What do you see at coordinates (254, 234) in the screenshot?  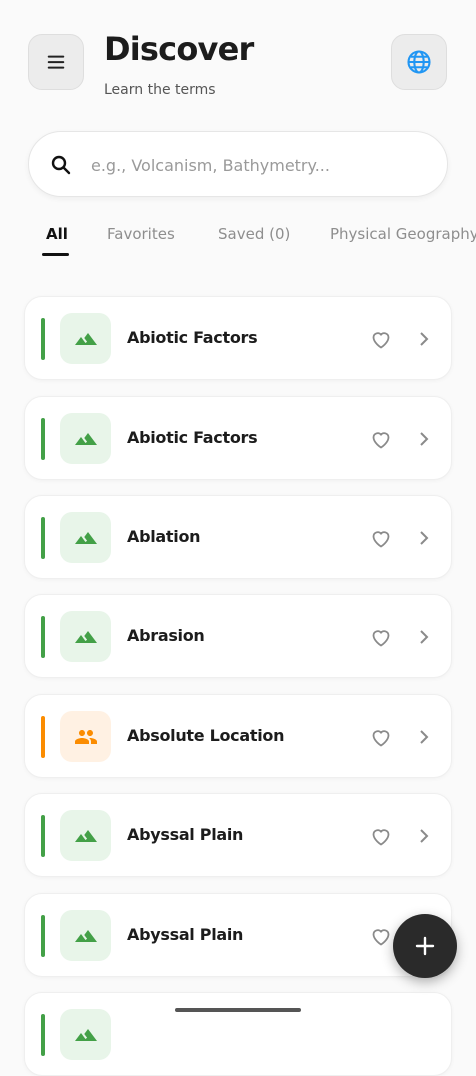 I see `tab-saved: Saved (0)` at bounding box center [254, 234].